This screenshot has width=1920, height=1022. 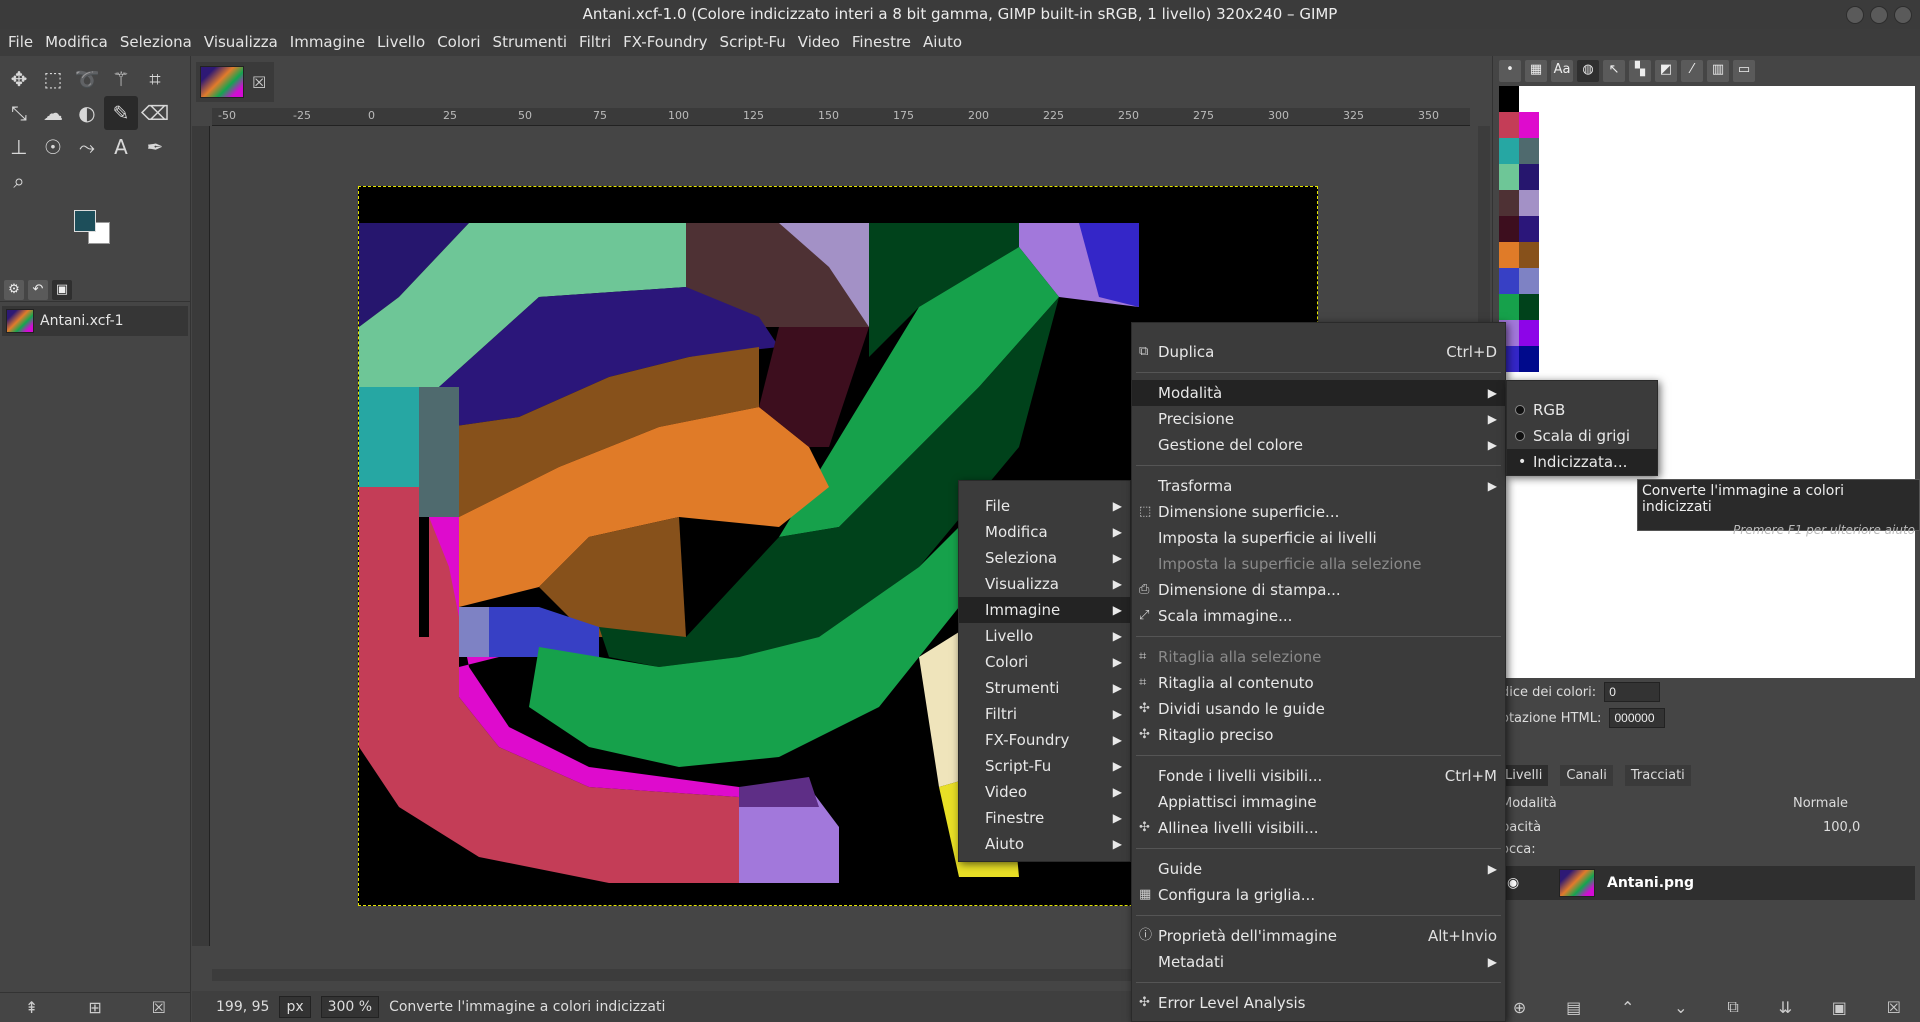 I want to click on menu-gestione-colore: Gestione del colore ▶, so click(x=1318, y=445).